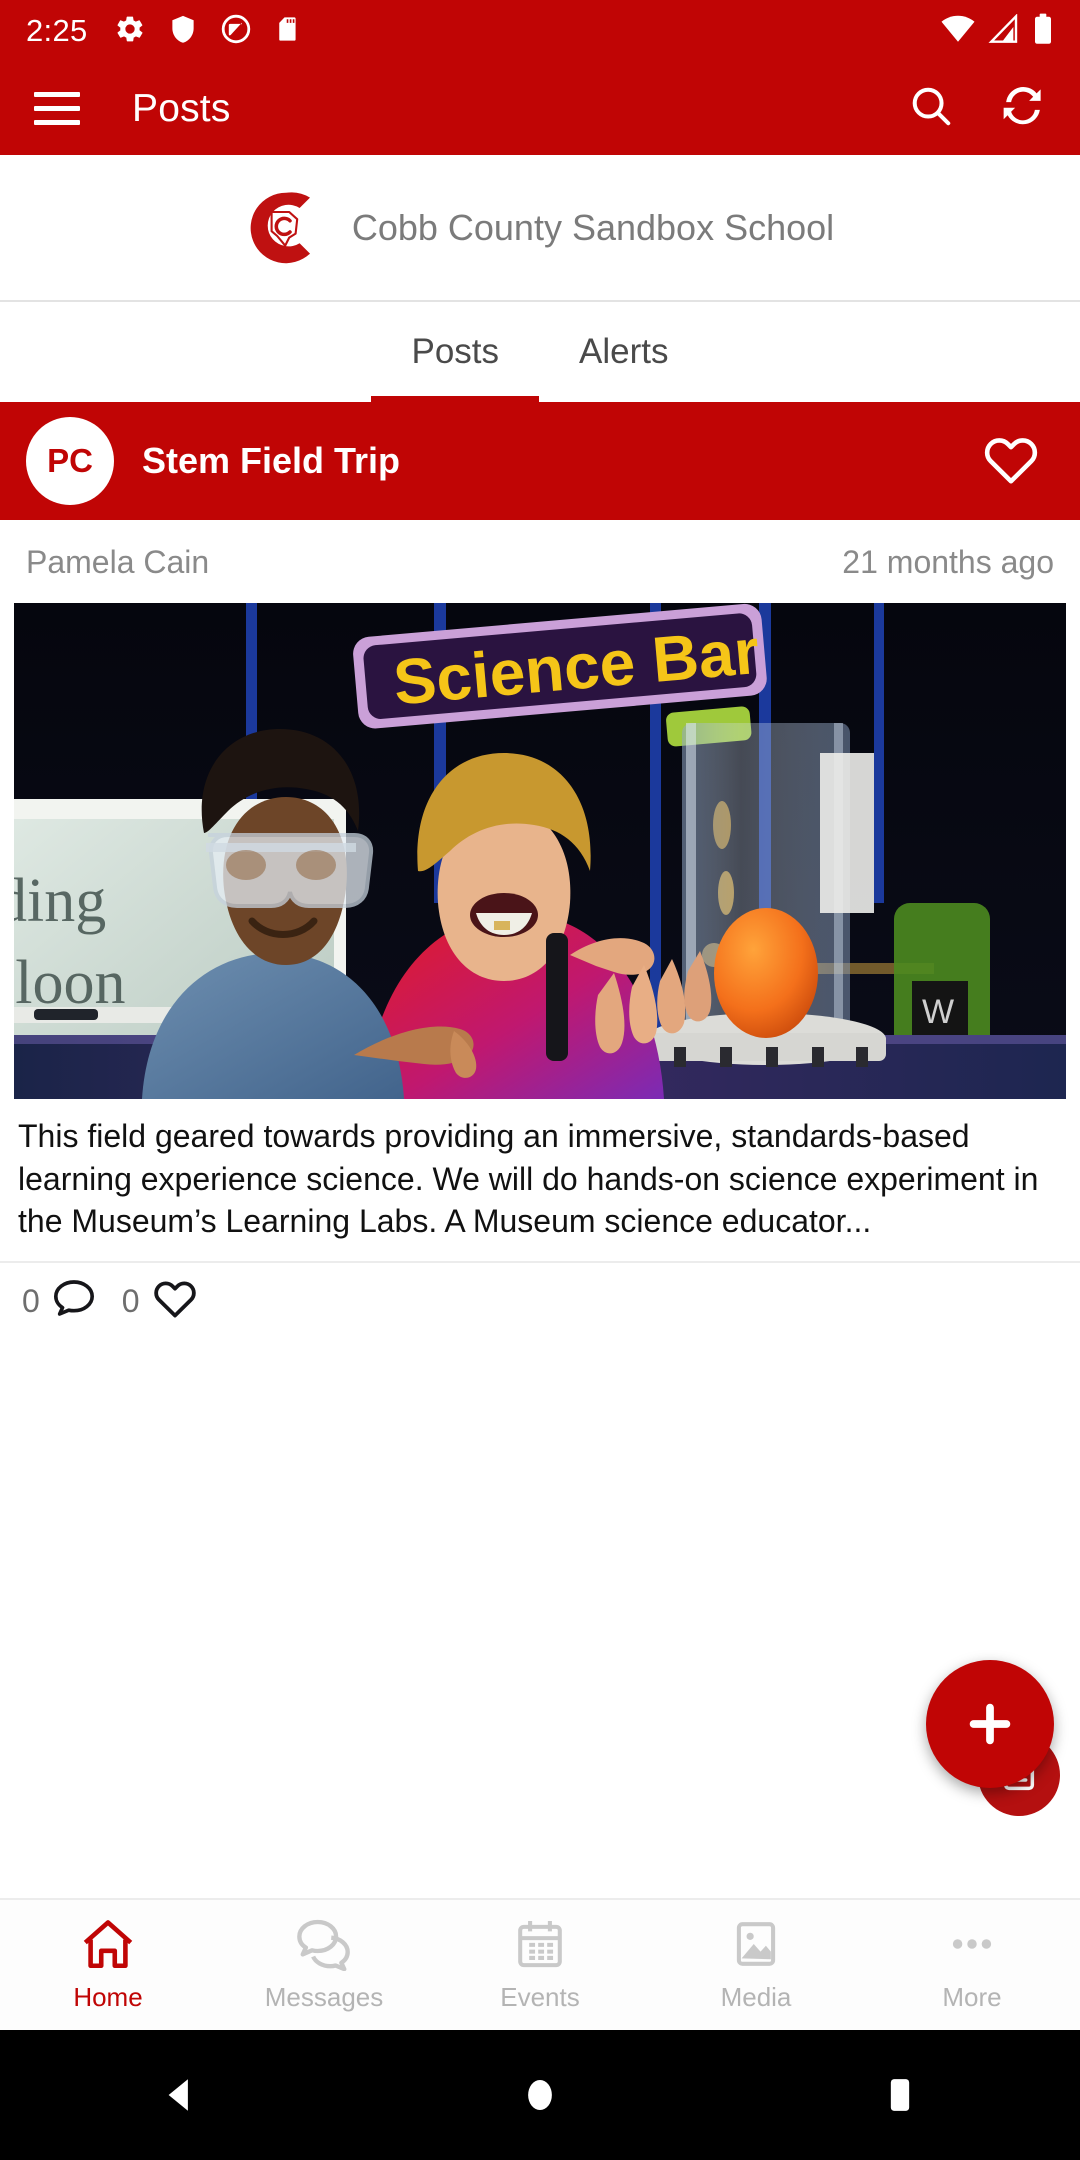 The height and width of the screenshot is (2160, 1080). I want to click on battery-icon, so click(1043, 31).